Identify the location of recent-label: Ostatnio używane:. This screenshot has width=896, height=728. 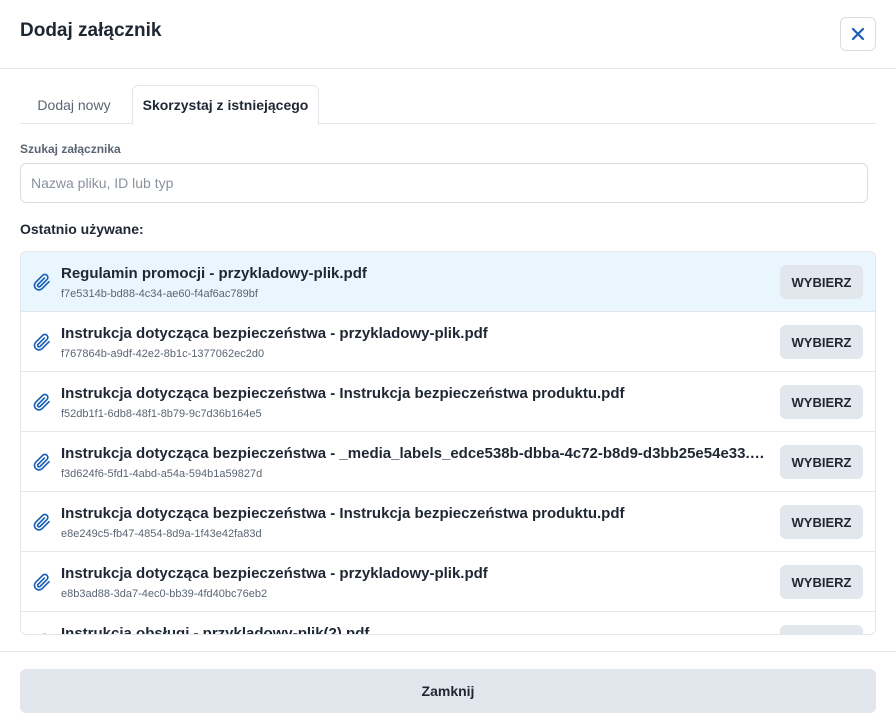
(82, 229).